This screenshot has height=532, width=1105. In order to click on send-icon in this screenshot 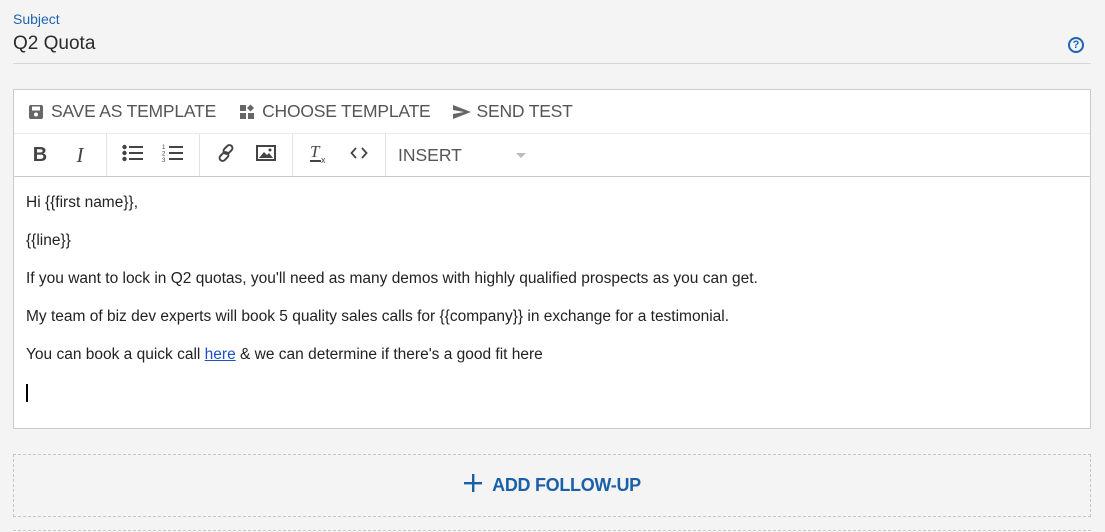, I will do `click(461, 112)`.